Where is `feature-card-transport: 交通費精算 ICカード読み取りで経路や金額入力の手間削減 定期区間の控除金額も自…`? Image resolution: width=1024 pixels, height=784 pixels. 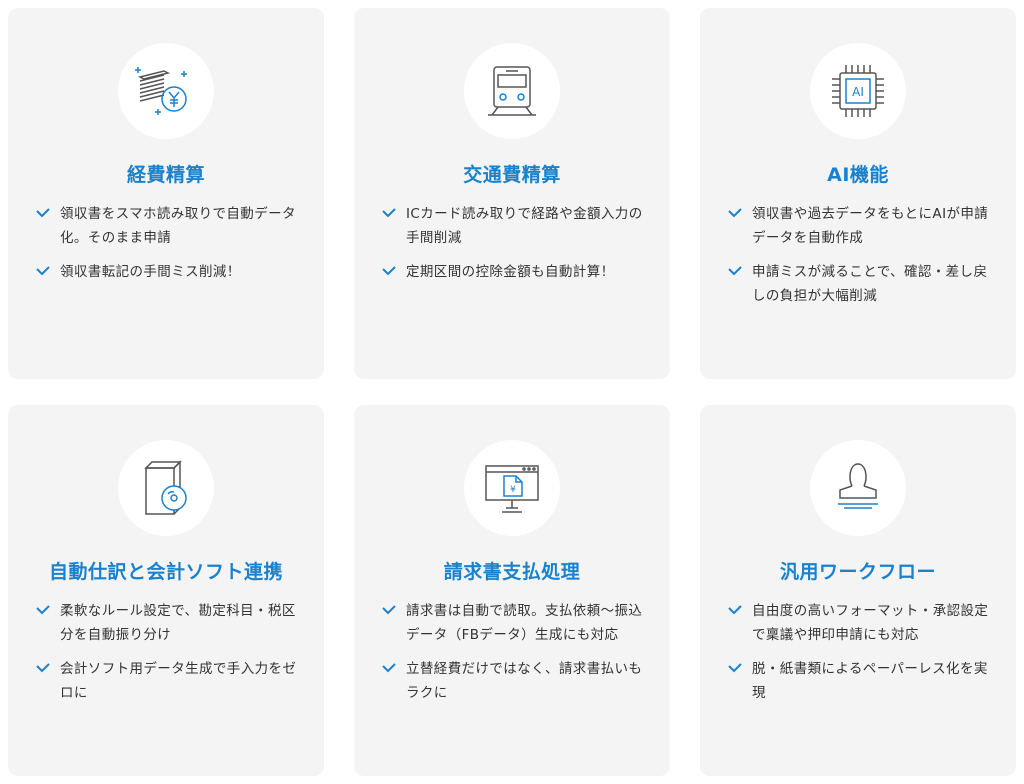 feature-card-transport: 交通費精算 ICカード読み取りで経路や金額入力の手間削減 定期区間の控除金額も自… is located at coordinates (512, 193).